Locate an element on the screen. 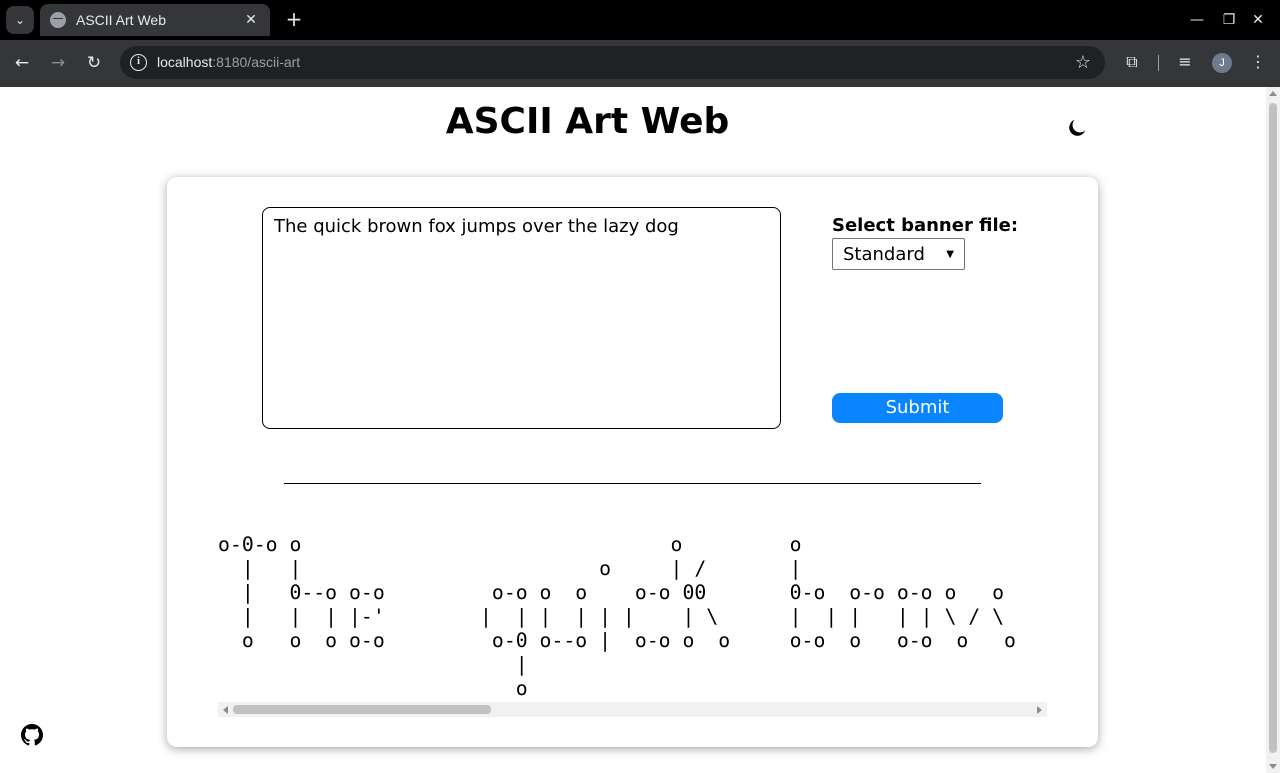 The image size is (1280, 773). horizontal-scrollbar is located at coordinates (632, 709).